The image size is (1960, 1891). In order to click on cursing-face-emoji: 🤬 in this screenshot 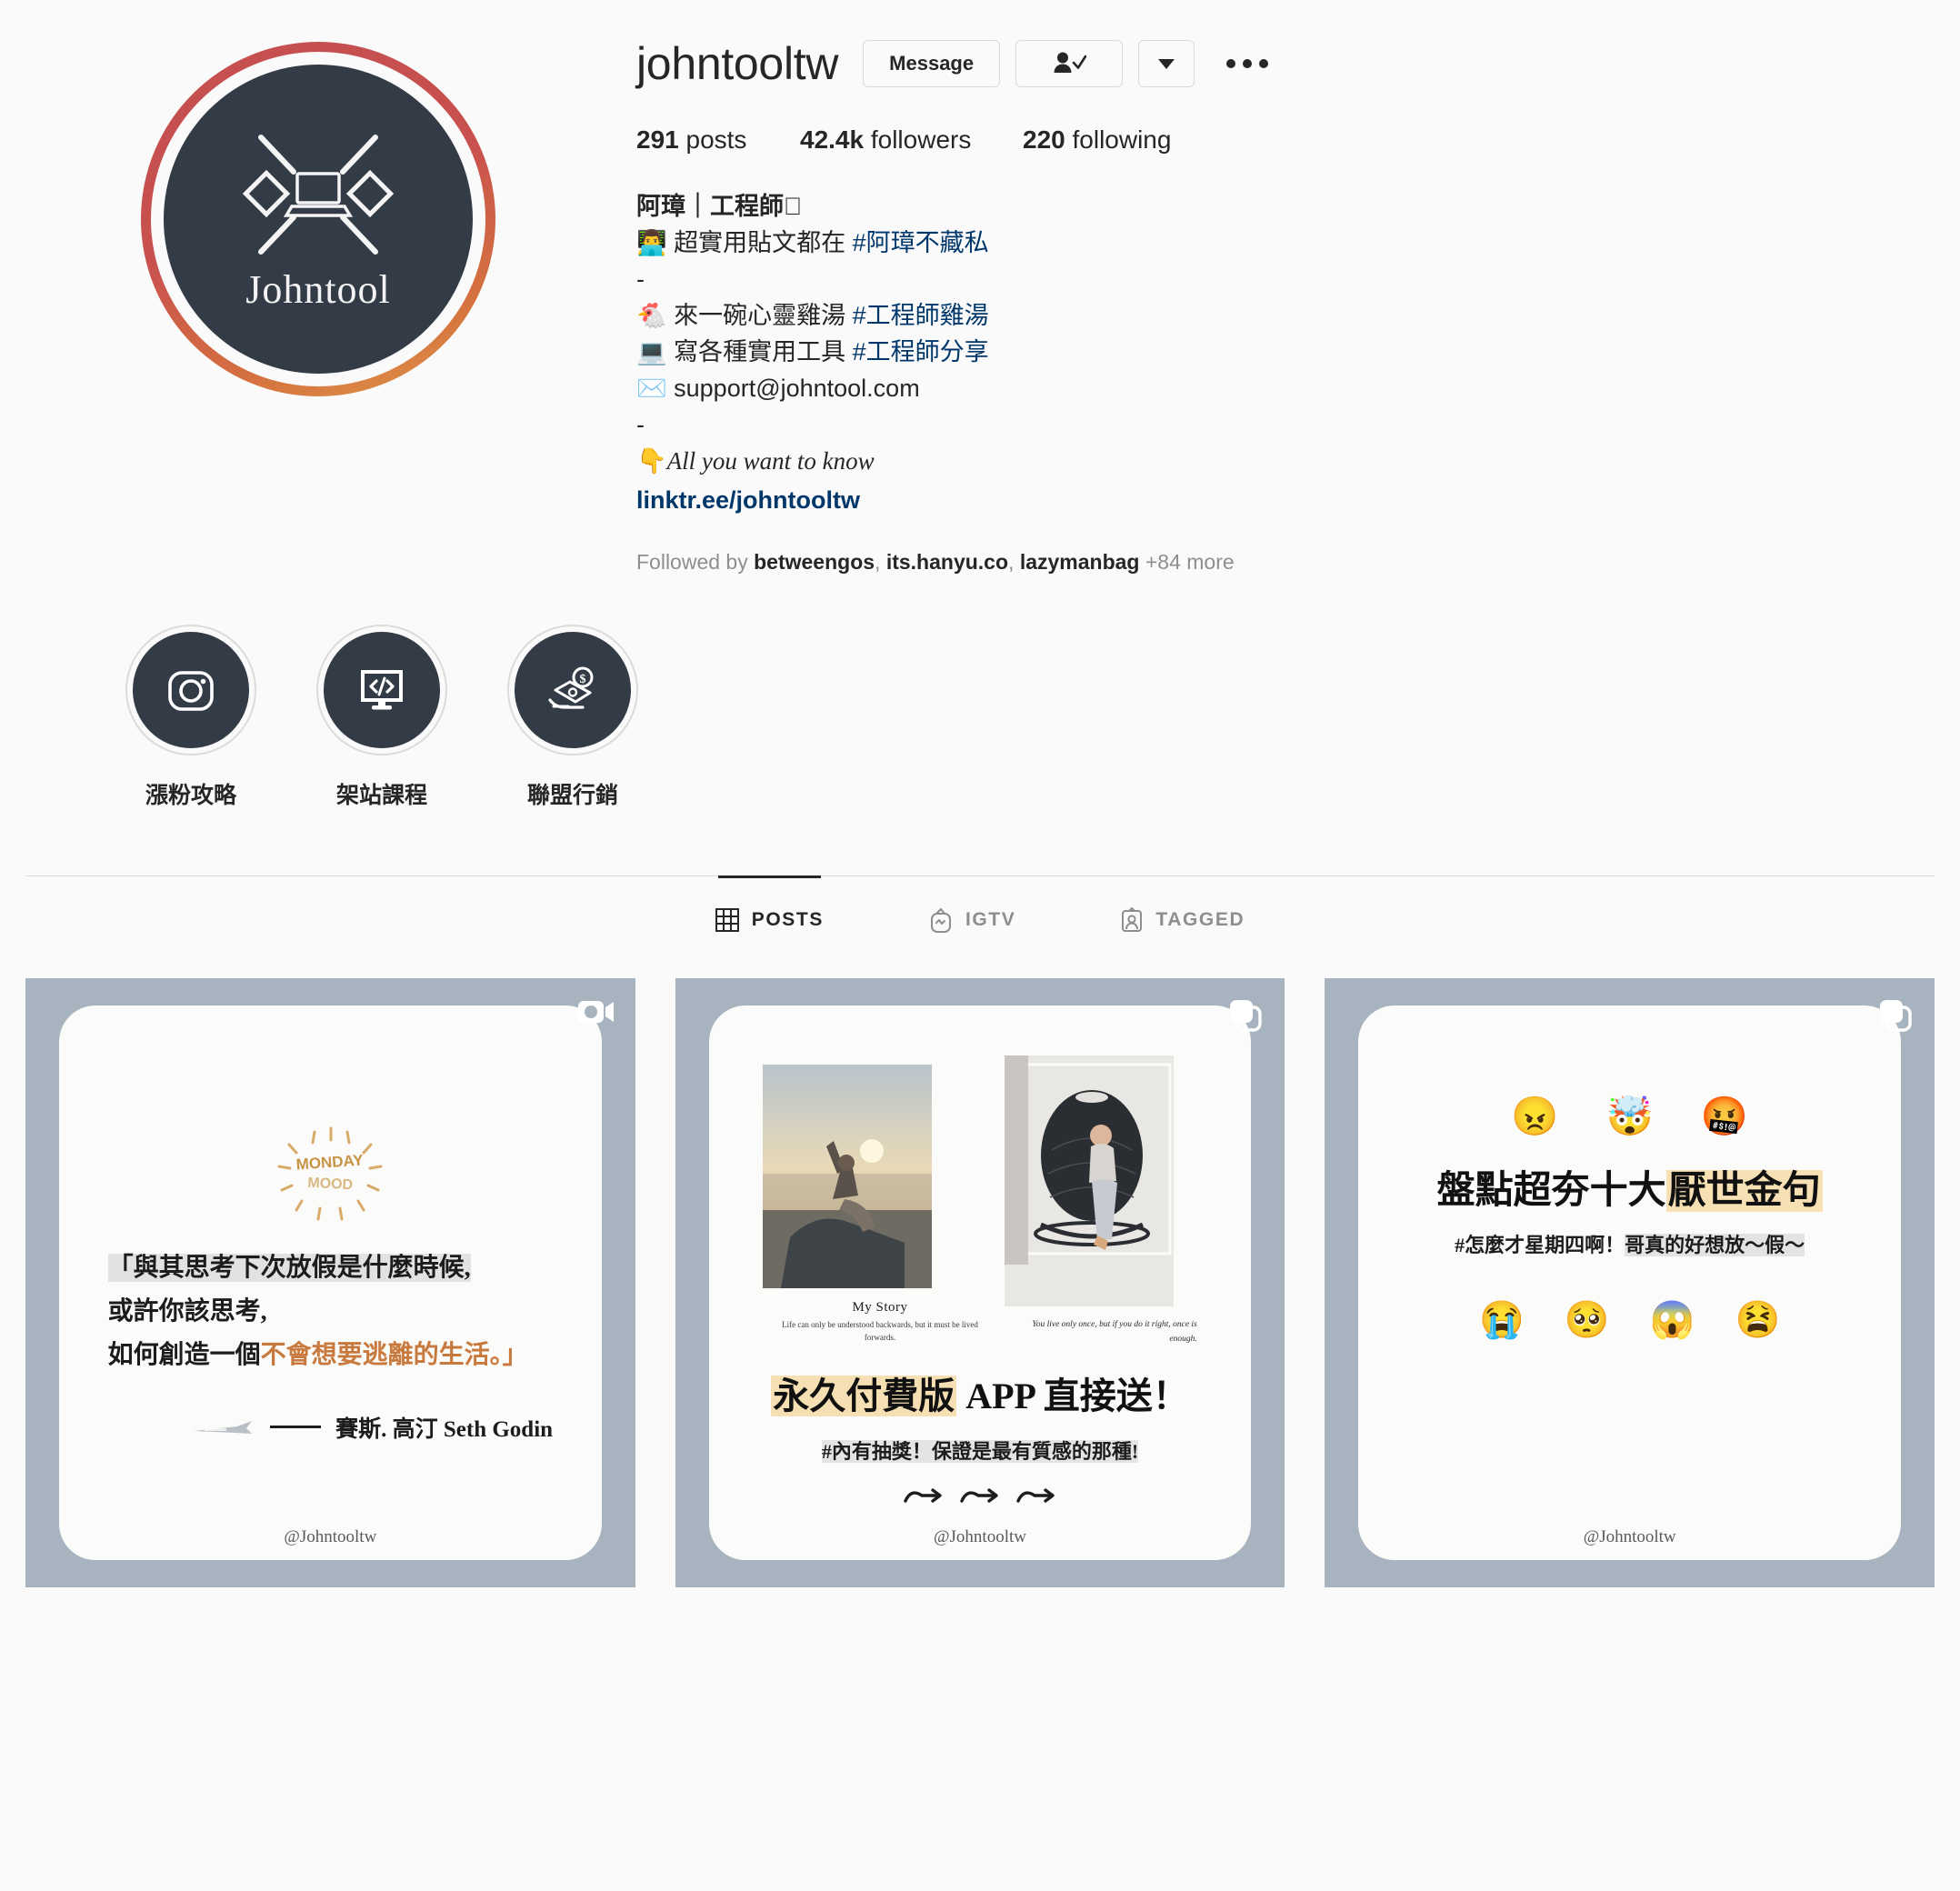, I will do `click(1724, 1116)`.